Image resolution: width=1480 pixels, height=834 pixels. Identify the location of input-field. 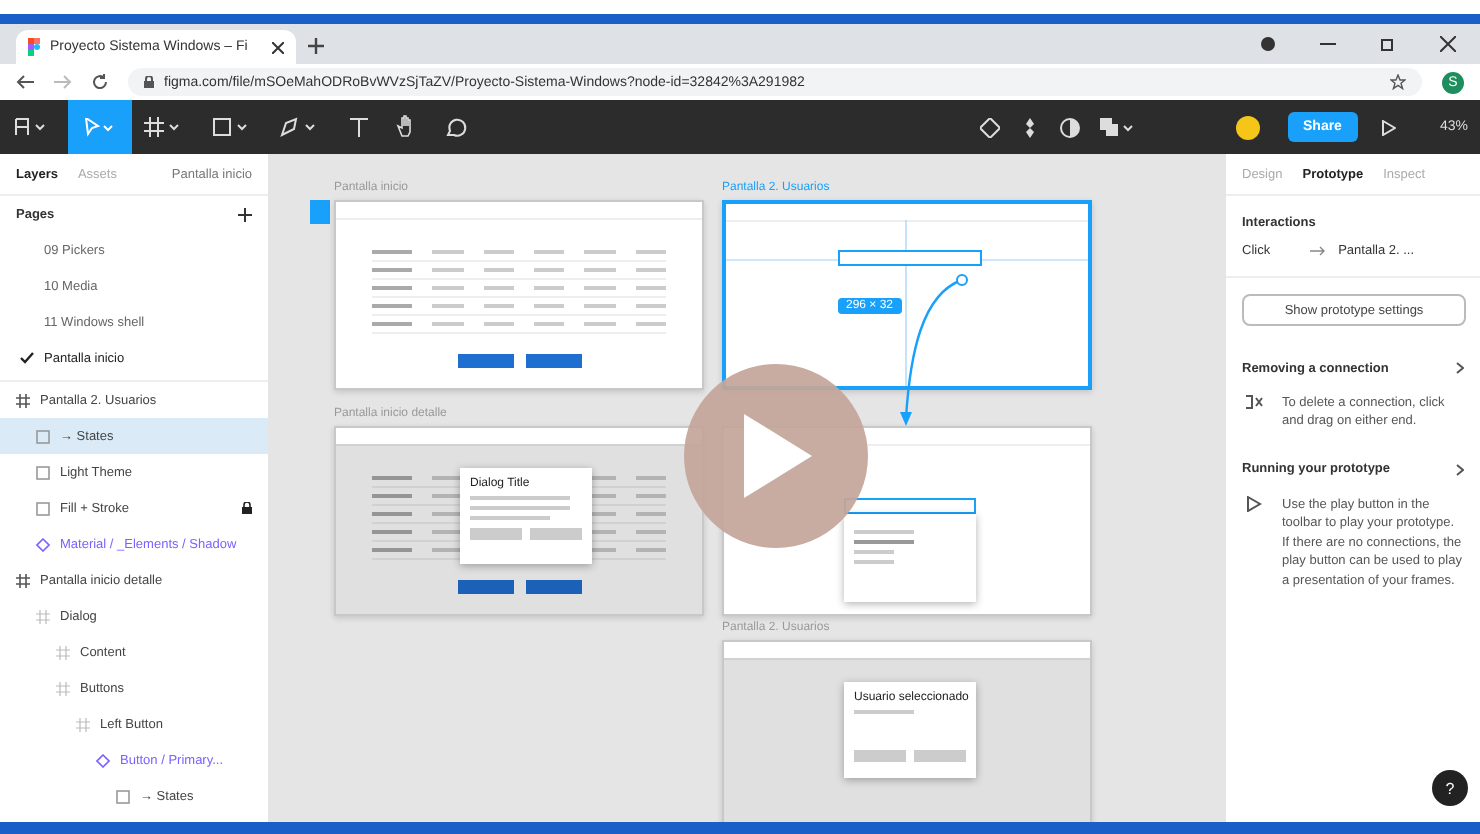
(910, 258).